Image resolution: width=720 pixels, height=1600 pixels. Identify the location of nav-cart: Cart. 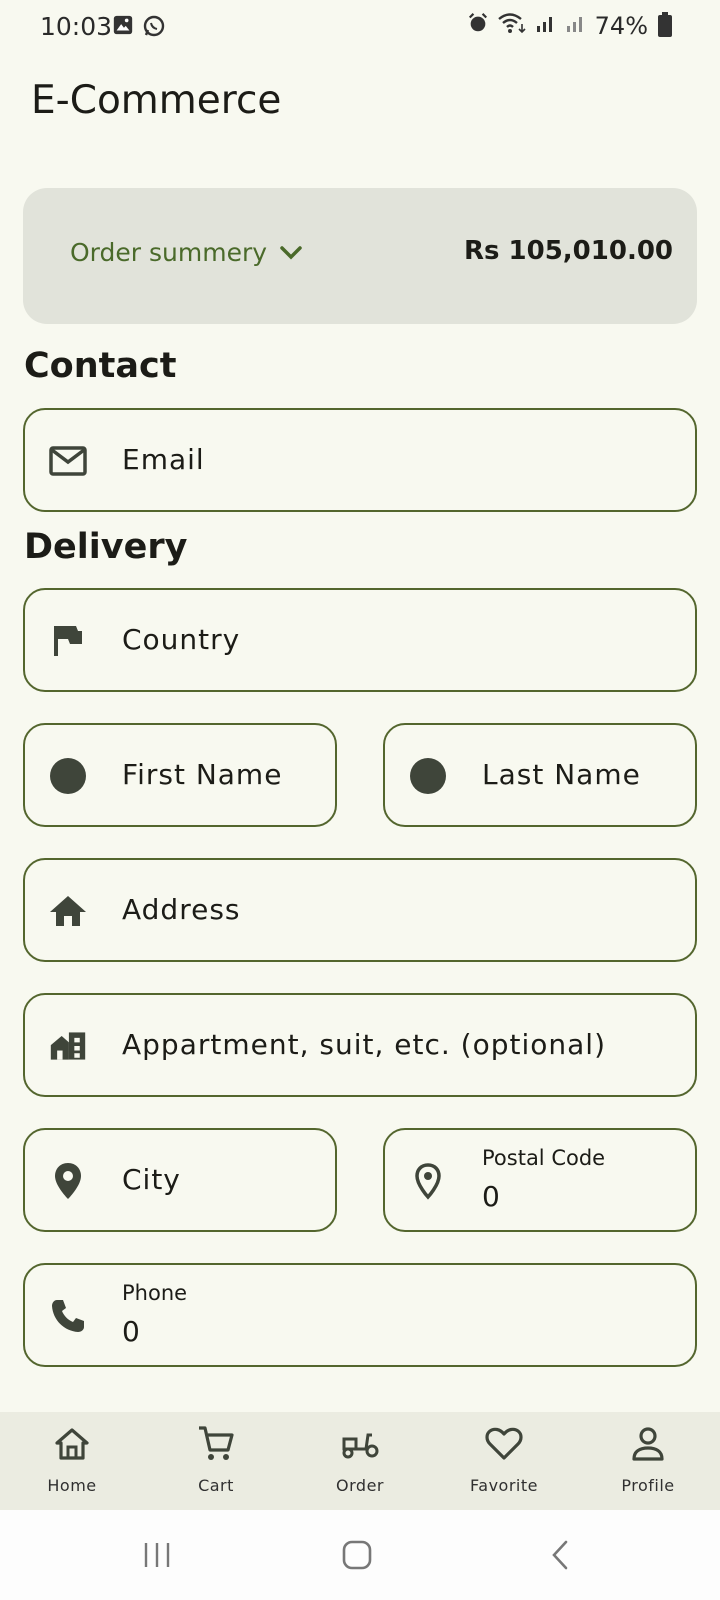
(216, 1461).